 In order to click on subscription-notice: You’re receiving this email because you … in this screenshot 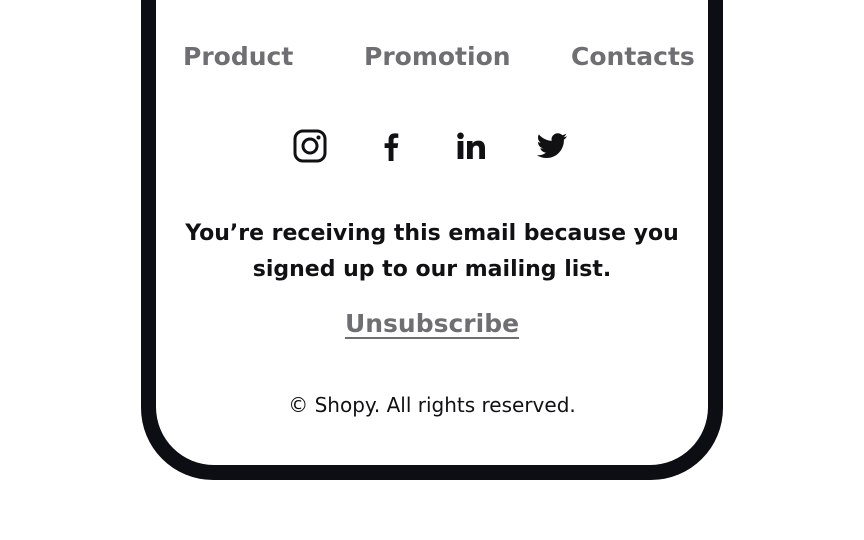, I will do `click(432, 252)`.